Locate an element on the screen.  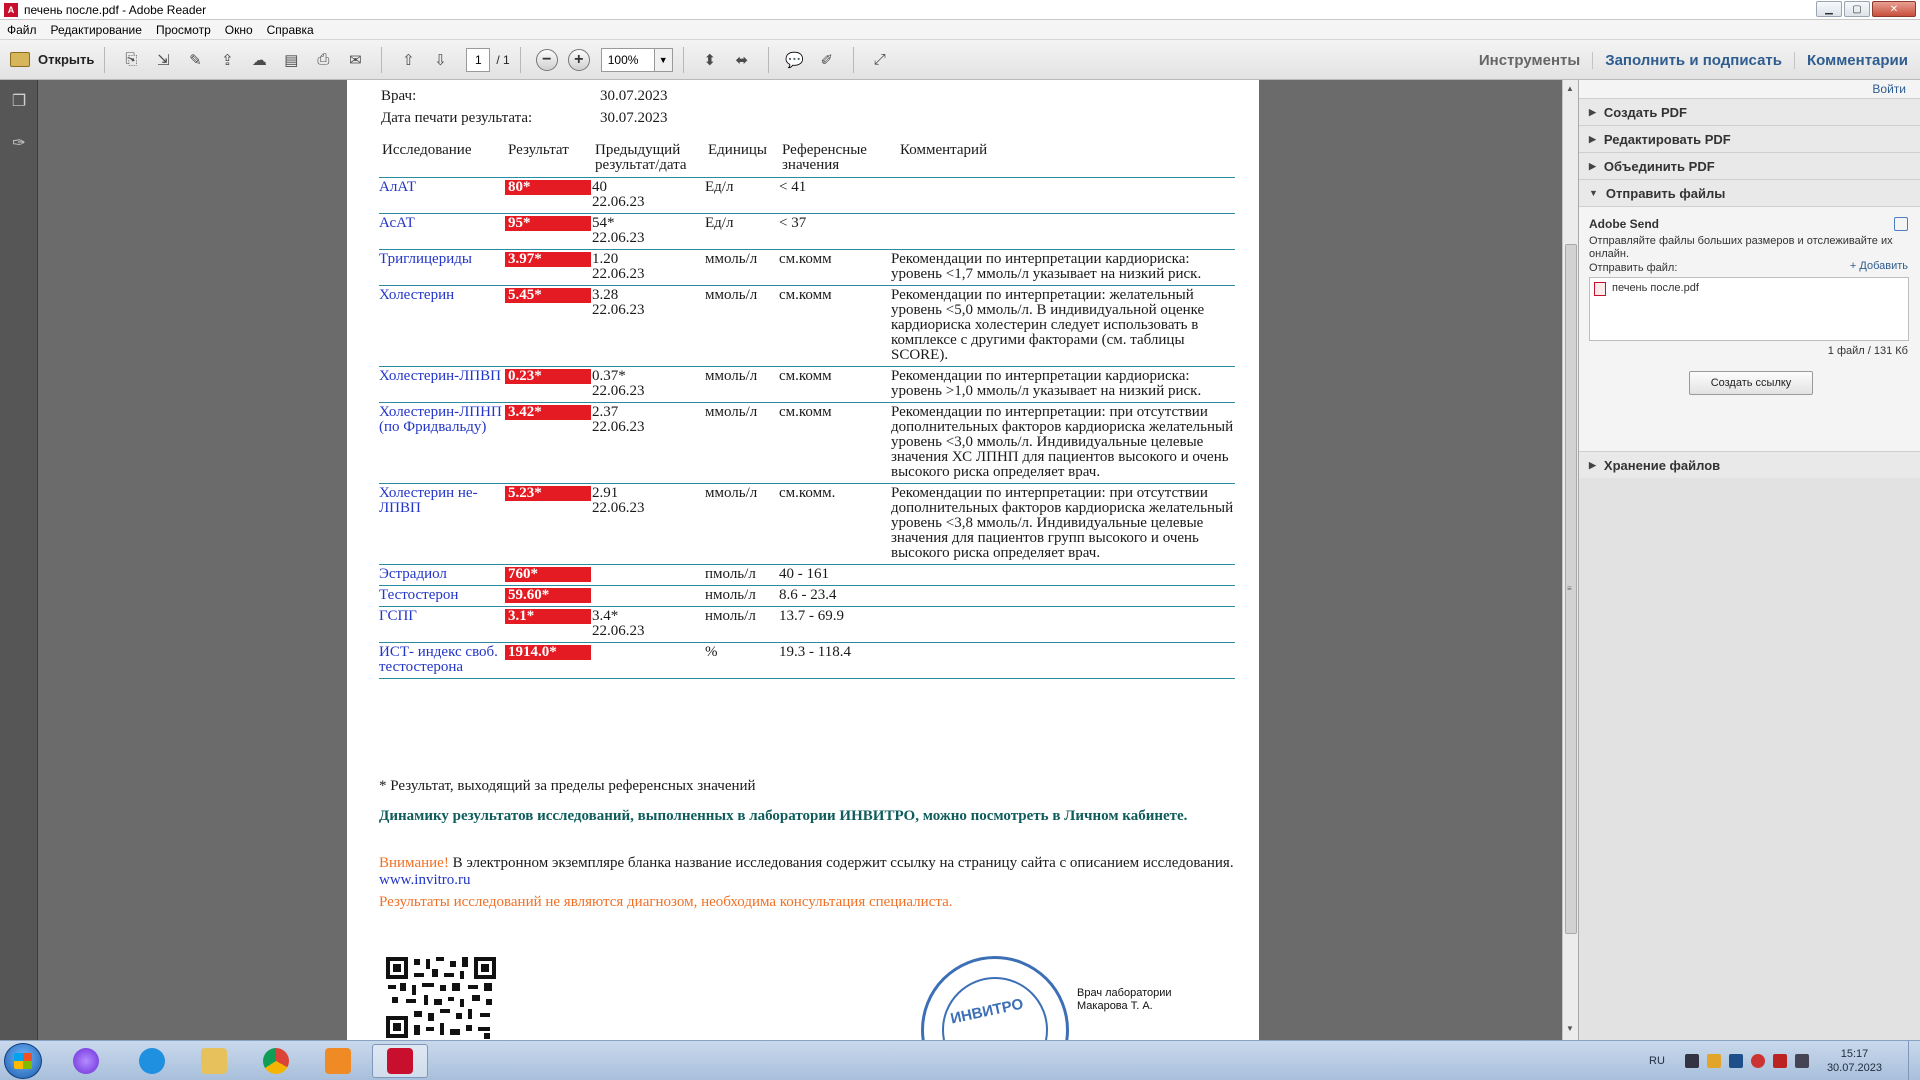
attachments-icon: ✑ is located at coordinates (19, 143).